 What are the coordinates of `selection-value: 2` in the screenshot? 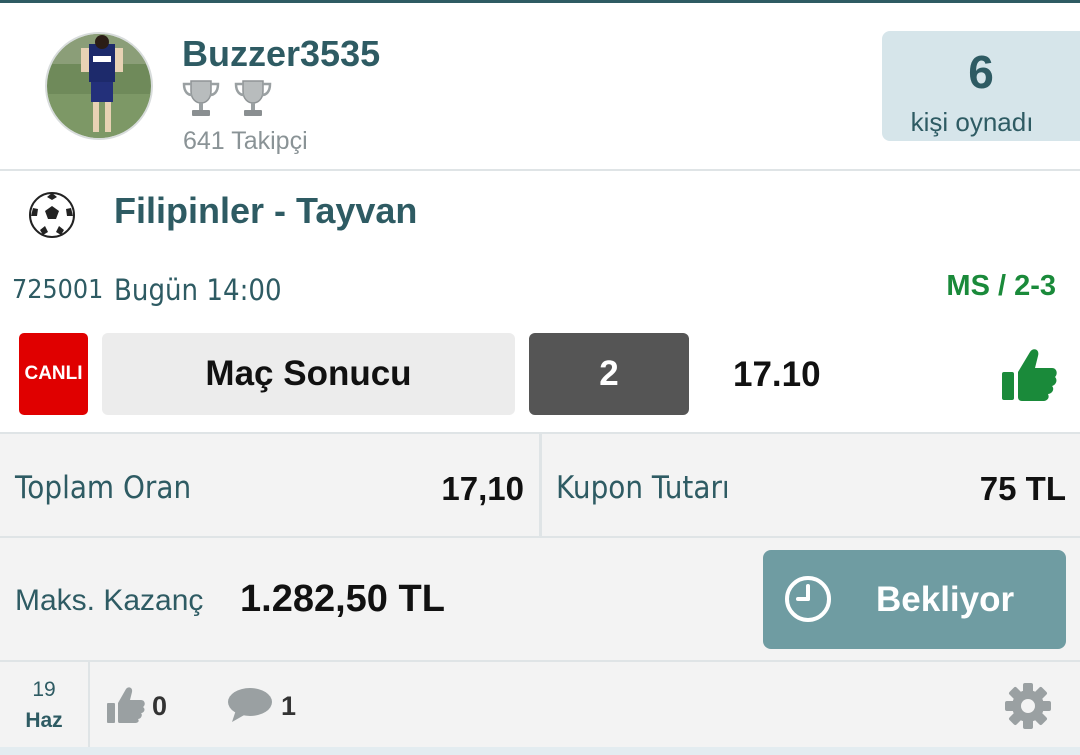 It's located at (609, 374).